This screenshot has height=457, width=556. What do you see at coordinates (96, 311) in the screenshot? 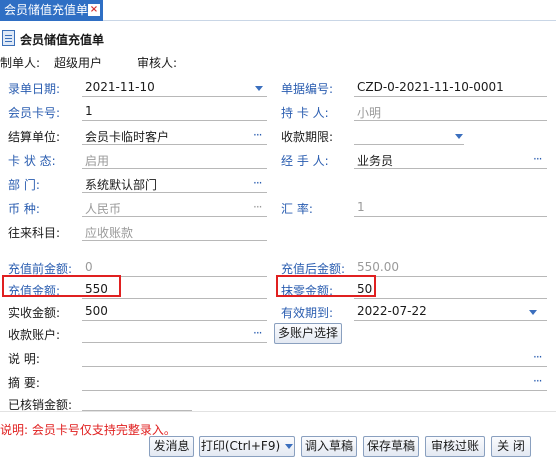
I see `received-amount-field: 500` at bounding box center [96, 311].